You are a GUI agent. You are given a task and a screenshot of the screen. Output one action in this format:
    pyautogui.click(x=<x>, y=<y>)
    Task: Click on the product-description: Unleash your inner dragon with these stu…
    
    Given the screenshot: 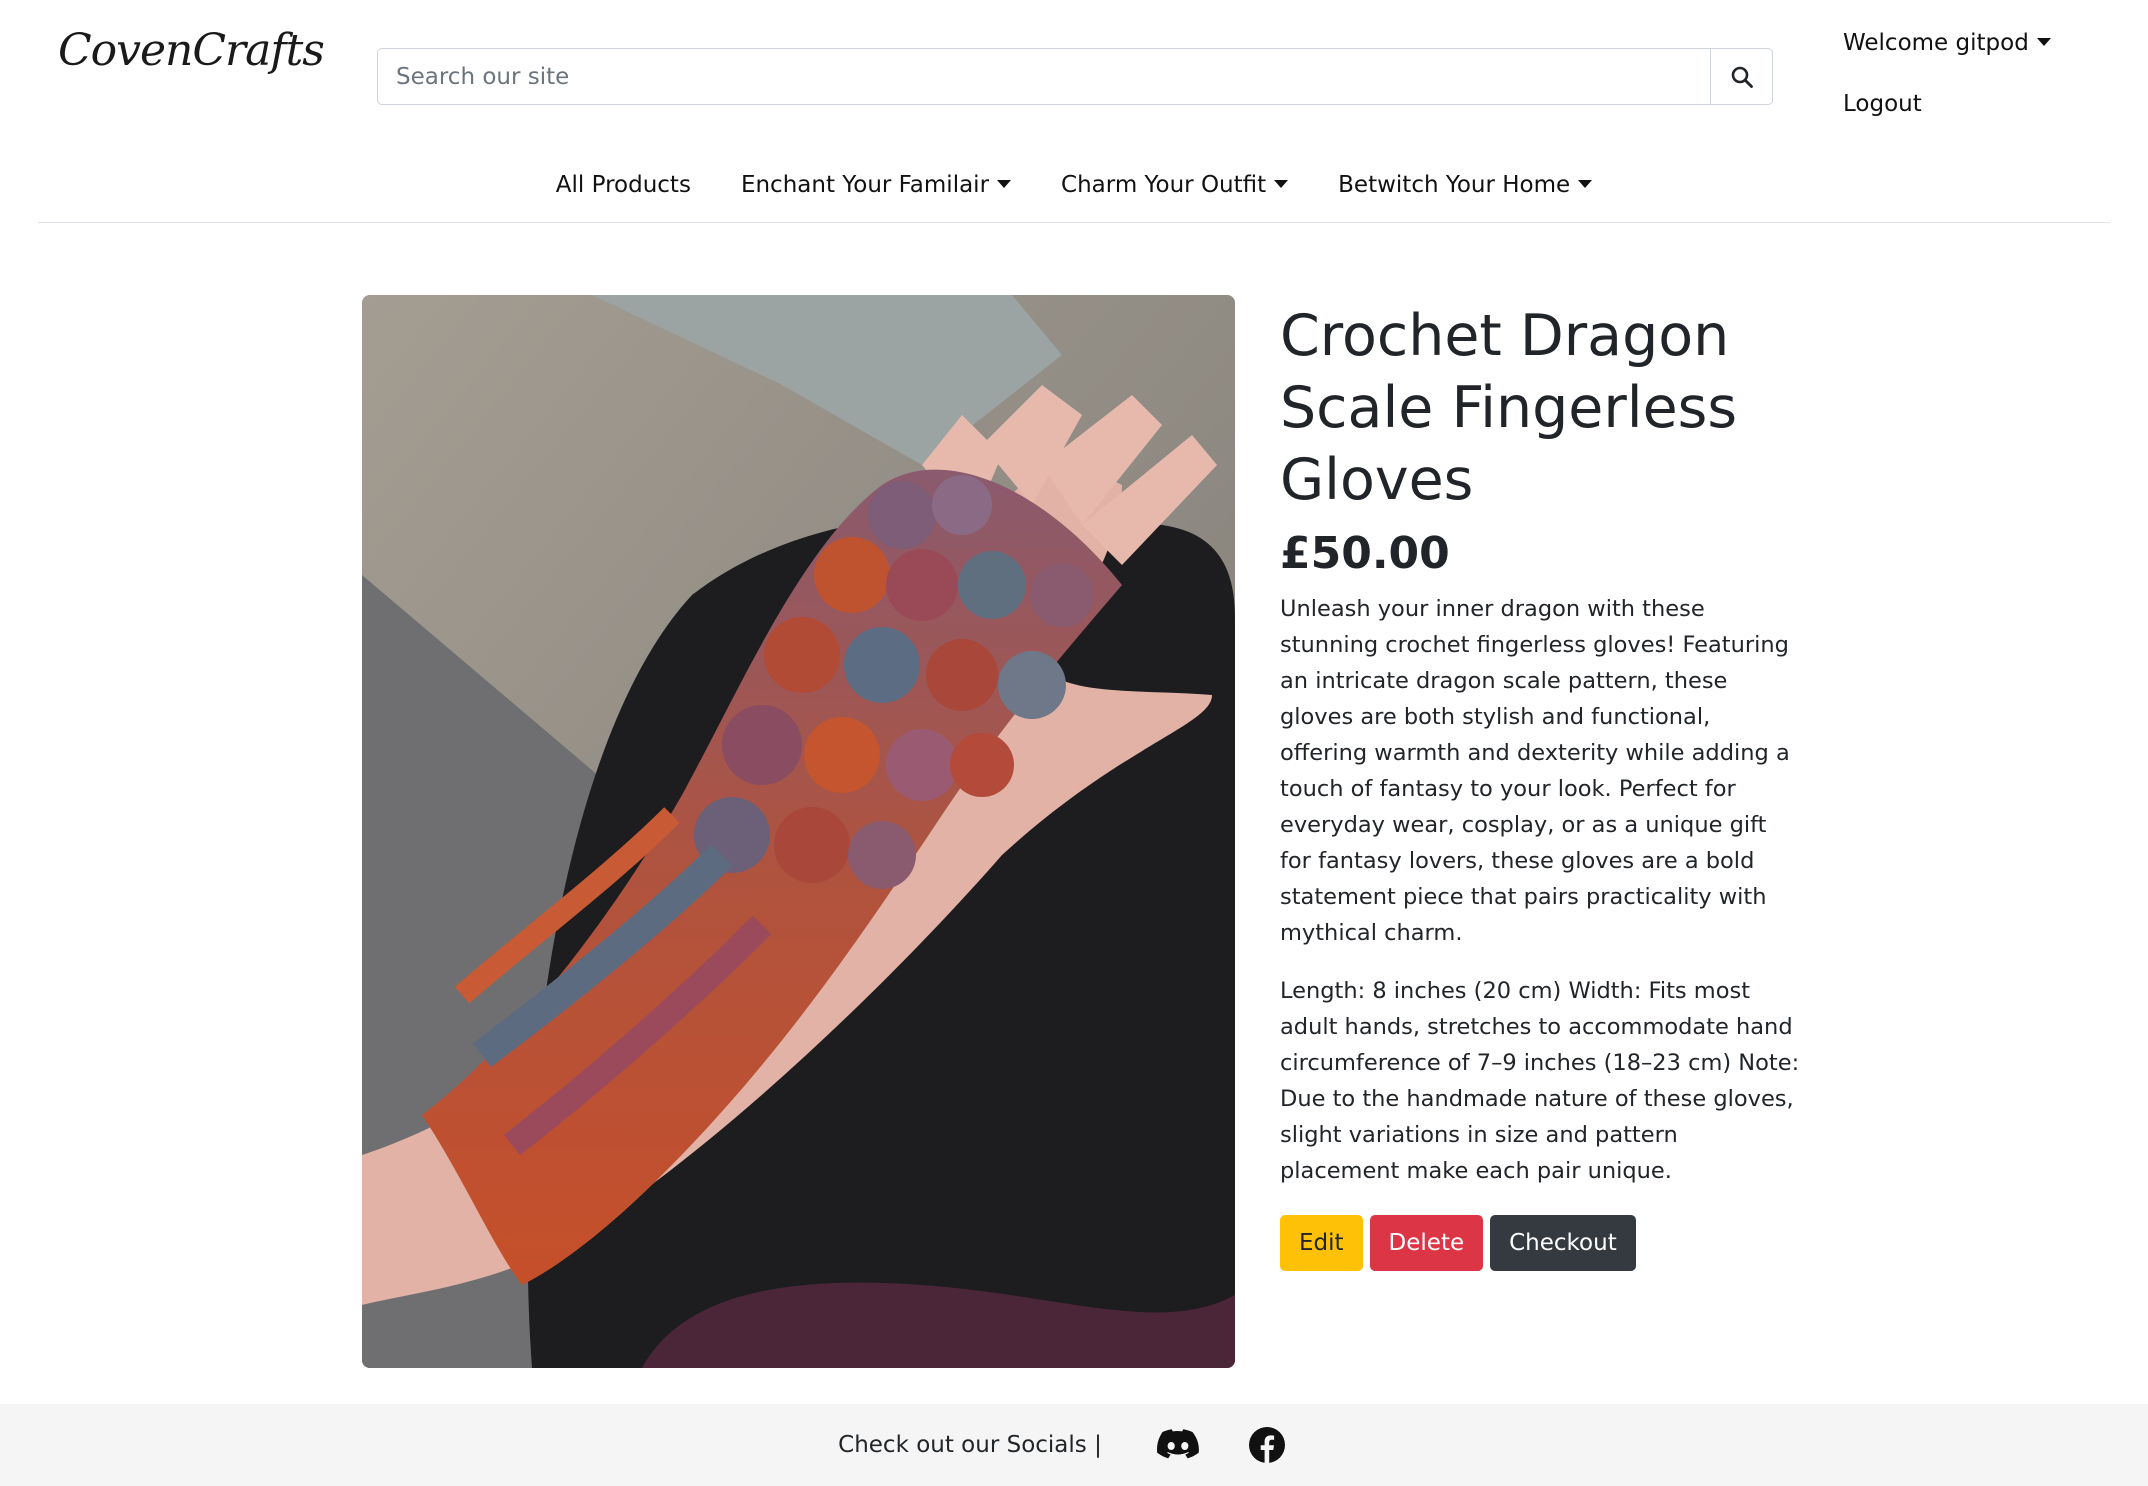 What is the action you would take?
    pyautogui.click(x=1535, y=771)
    